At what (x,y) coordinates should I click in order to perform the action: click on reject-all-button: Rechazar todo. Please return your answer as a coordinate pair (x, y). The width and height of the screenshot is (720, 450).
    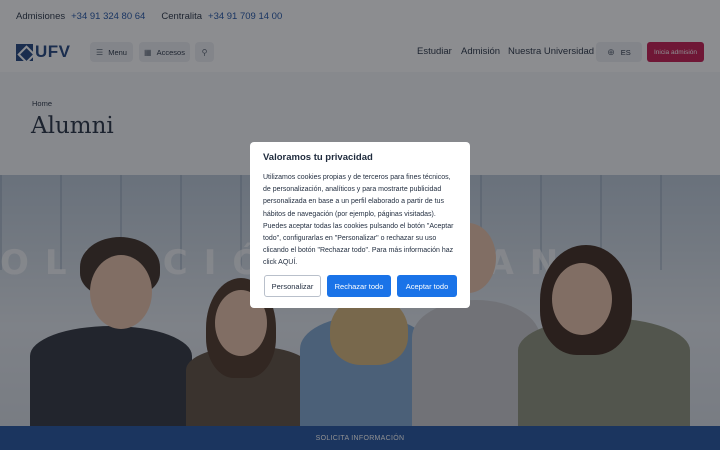
    Looking at the image, I should click on (359, 286).